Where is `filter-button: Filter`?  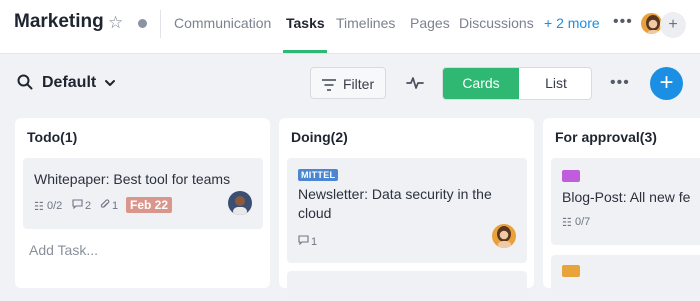
filter-button: Filter is located at coordinates (348, 83).